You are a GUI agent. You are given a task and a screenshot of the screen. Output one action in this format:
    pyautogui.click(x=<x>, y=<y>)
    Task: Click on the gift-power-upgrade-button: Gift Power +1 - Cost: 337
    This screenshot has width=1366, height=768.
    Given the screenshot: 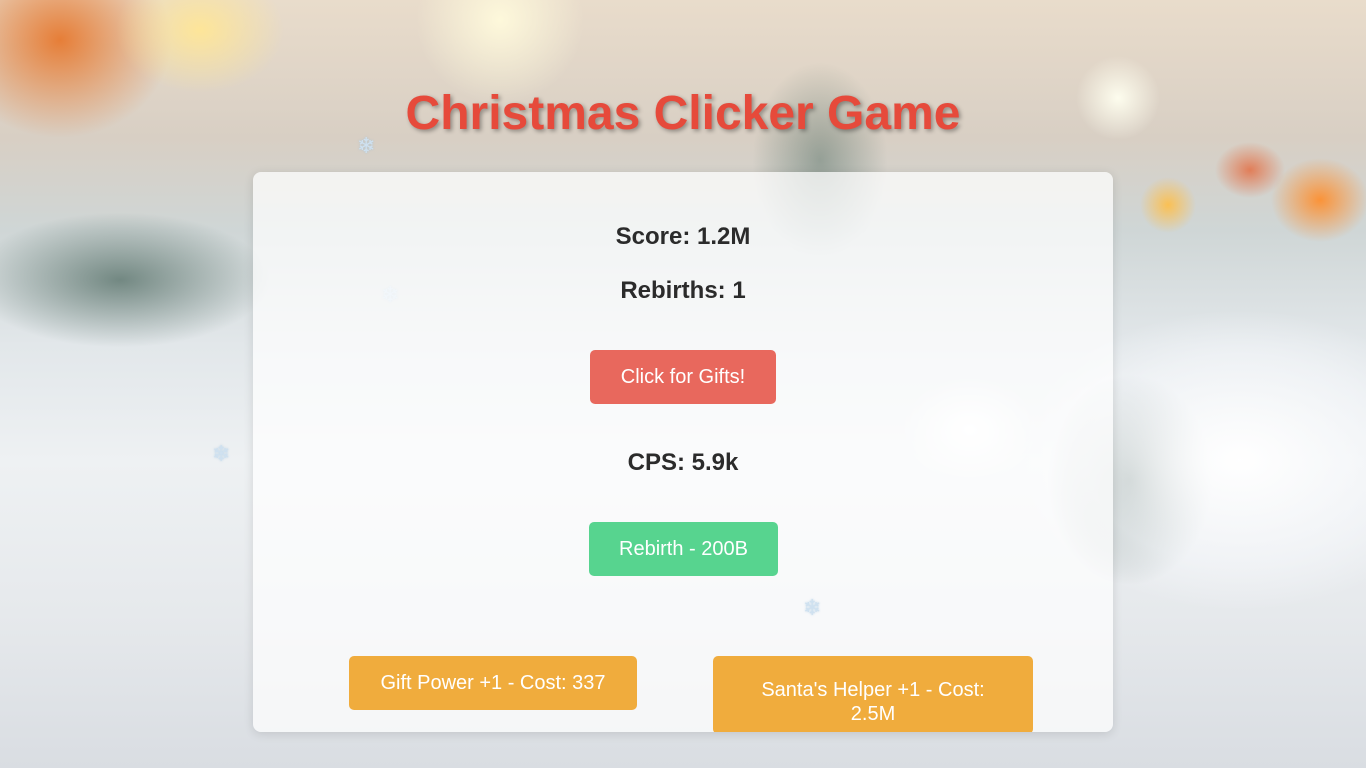 What is the action you would take?
    pyautogui.click(x=493, y=683)
    